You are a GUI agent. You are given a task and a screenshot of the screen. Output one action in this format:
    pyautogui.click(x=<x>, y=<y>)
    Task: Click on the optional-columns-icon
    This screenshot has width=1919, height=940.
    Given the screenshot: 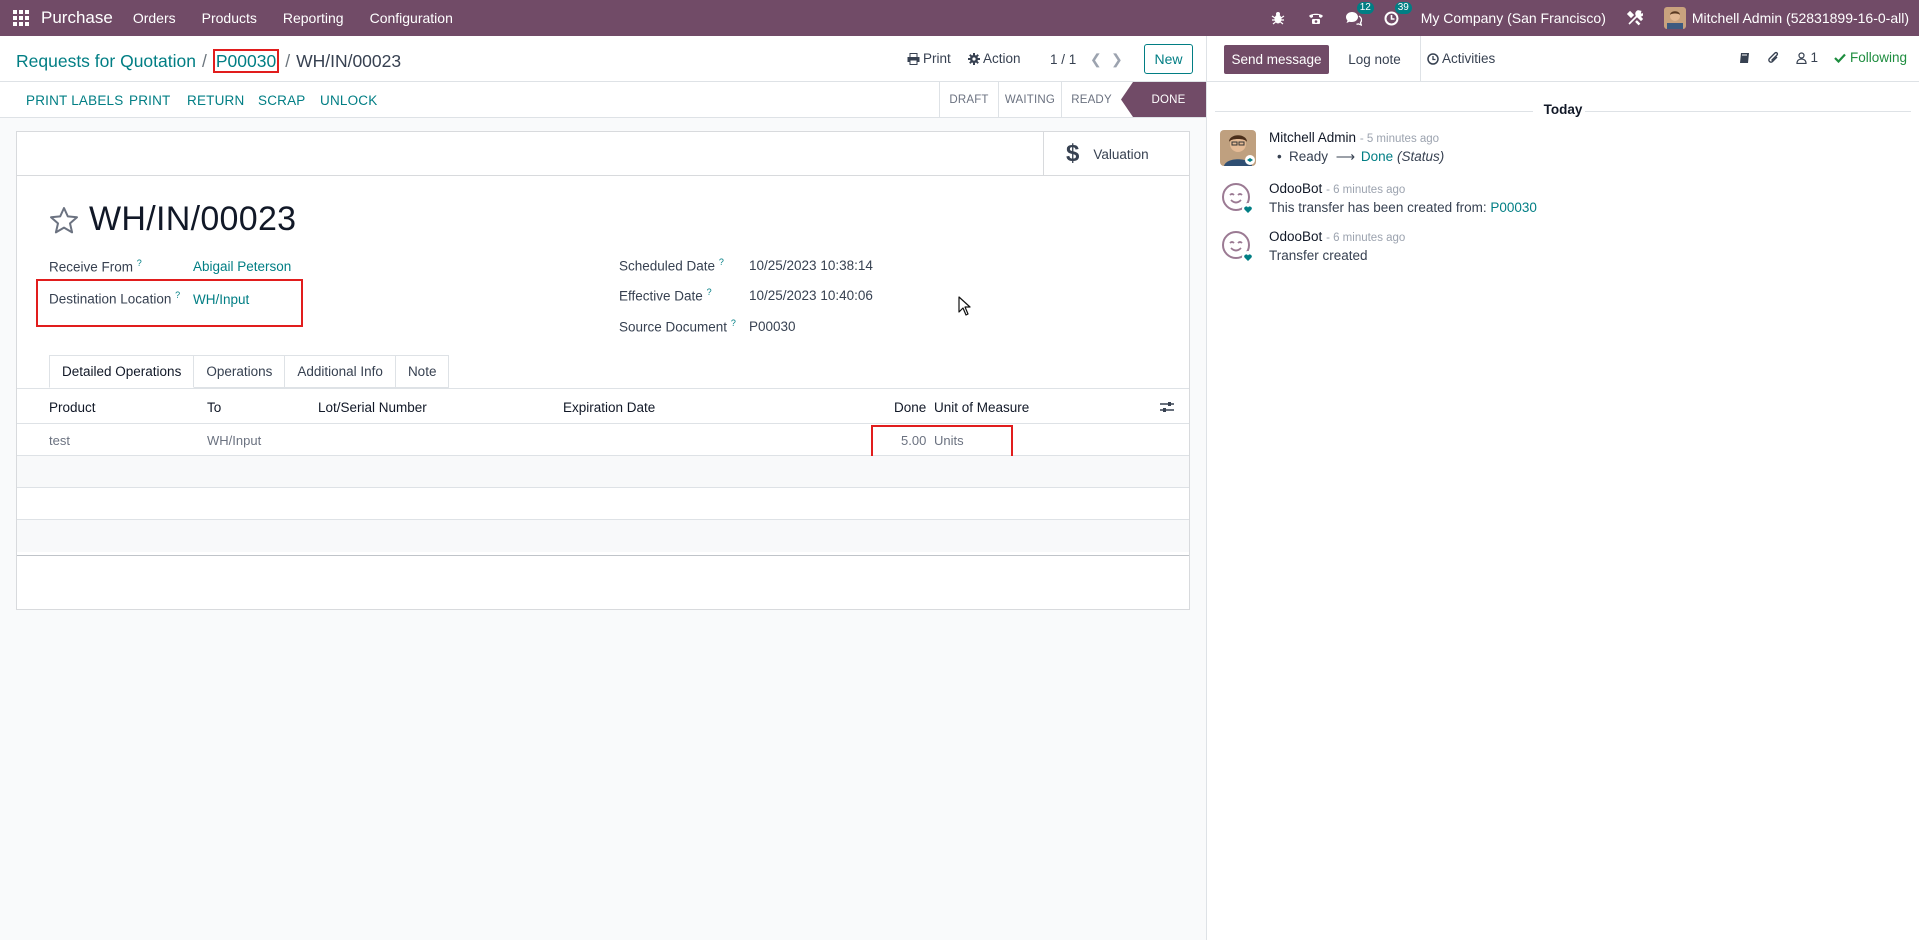 What is the action you would take?
    pyautogui.click(x=1167, y=407)
    